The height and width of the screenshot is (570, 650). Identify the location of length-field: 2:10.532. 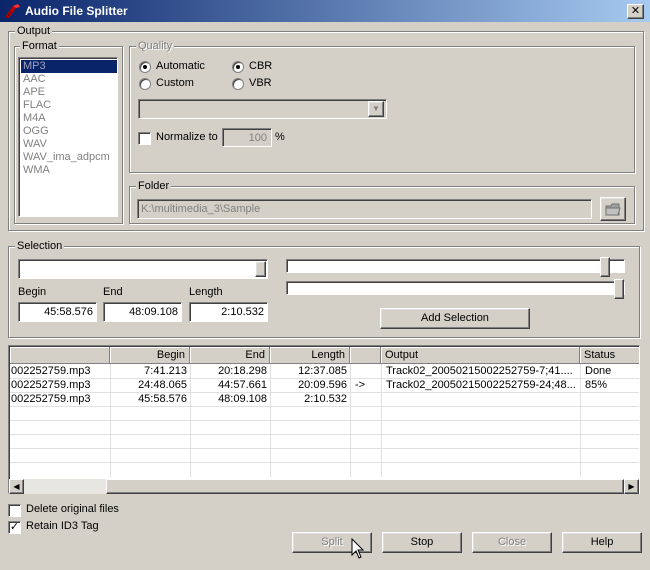
(228, 312).